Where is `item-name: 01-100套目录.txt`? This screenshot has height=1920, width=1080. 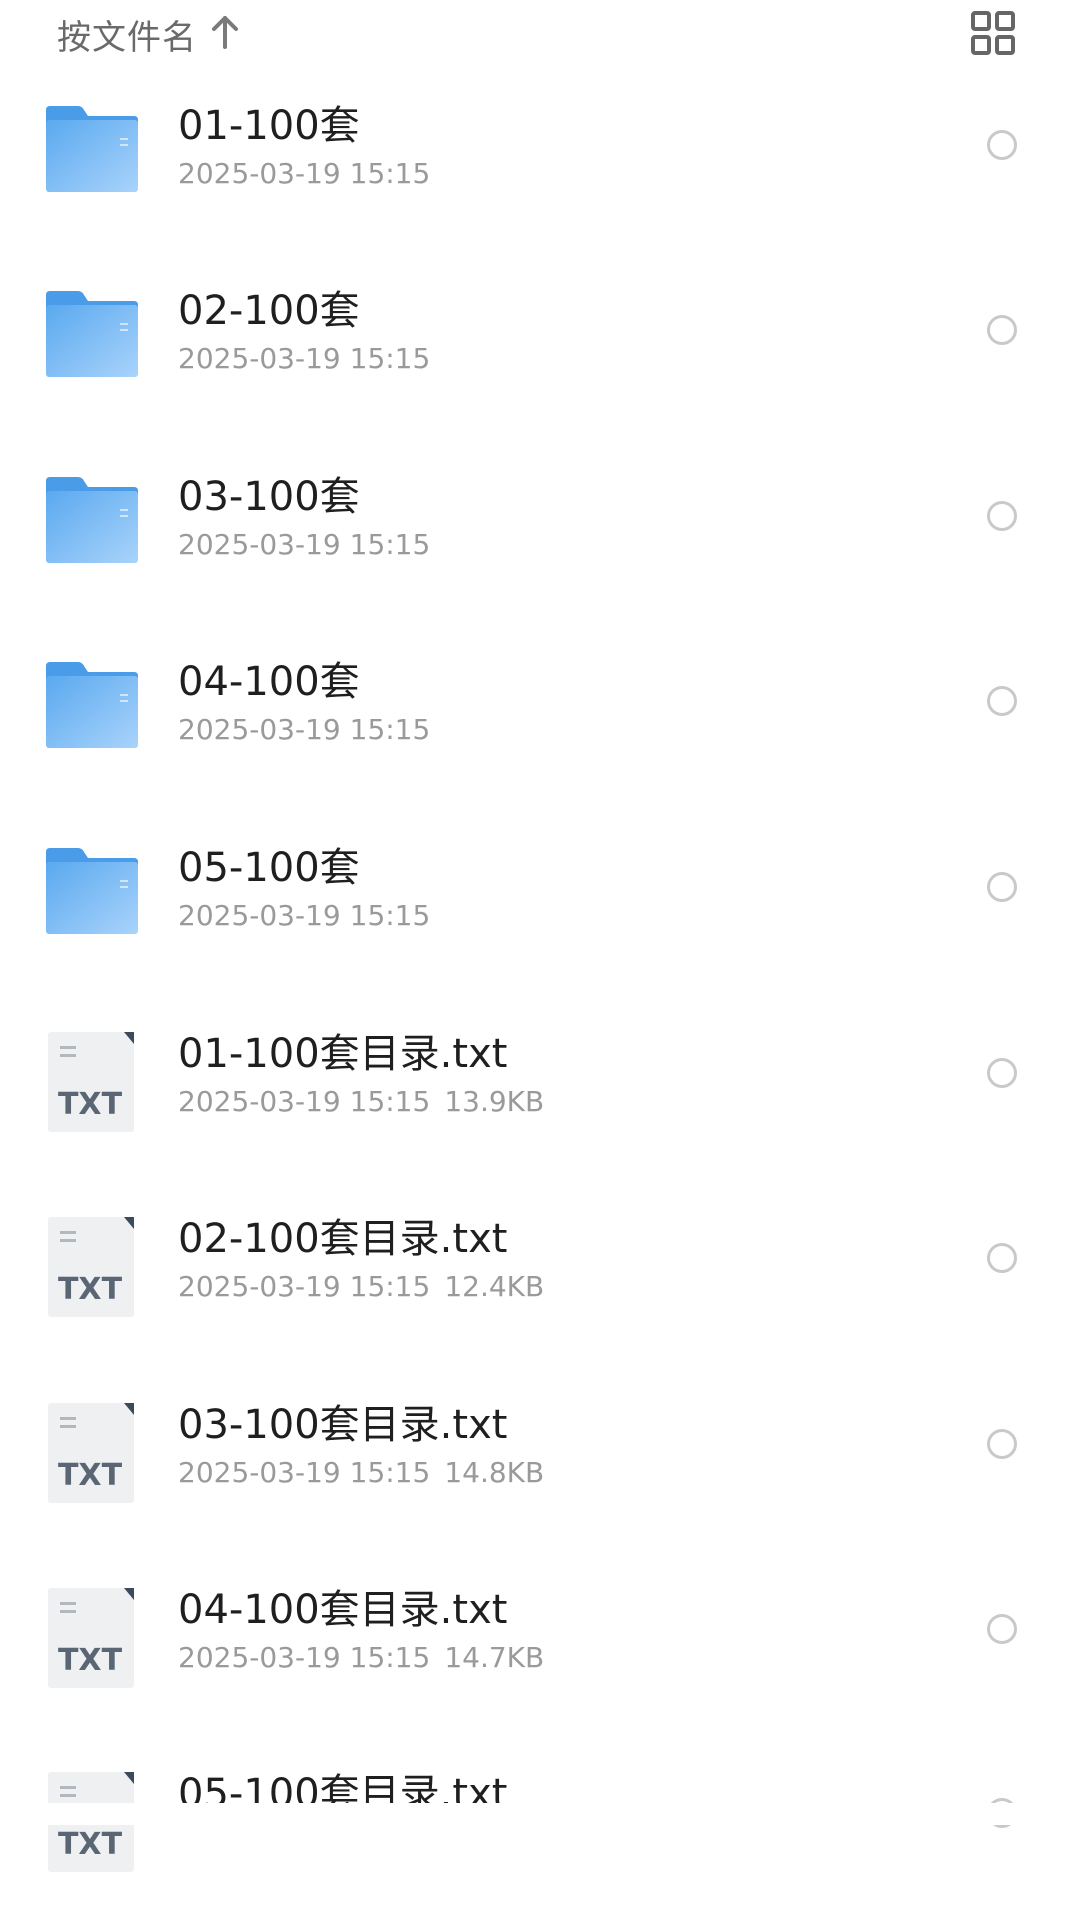 item-name: 01-100套目录.txt is located at coordinates (343, 1054).